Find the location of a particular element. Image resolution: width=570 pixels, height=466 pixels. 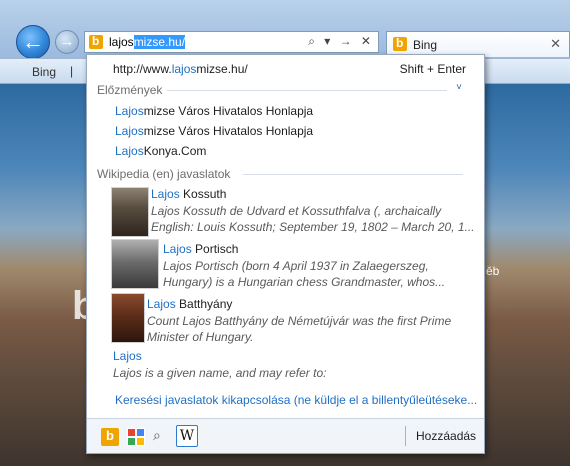

wiki-item-title: Lajos Portisch is located at coordinates (200, 249).